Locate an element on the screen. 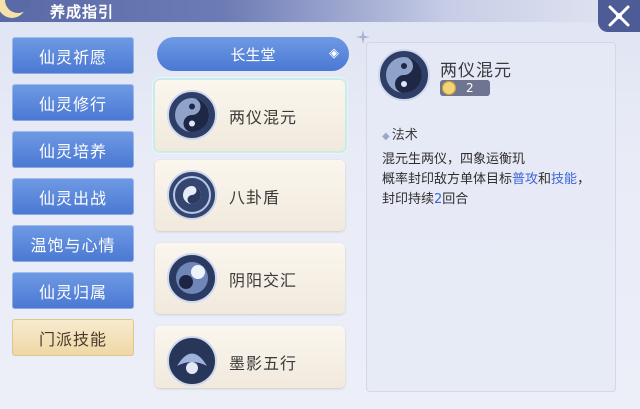 This screenshot has width=640, height=409. skill-level-badge: 2 is located at coordinates (465, 88).